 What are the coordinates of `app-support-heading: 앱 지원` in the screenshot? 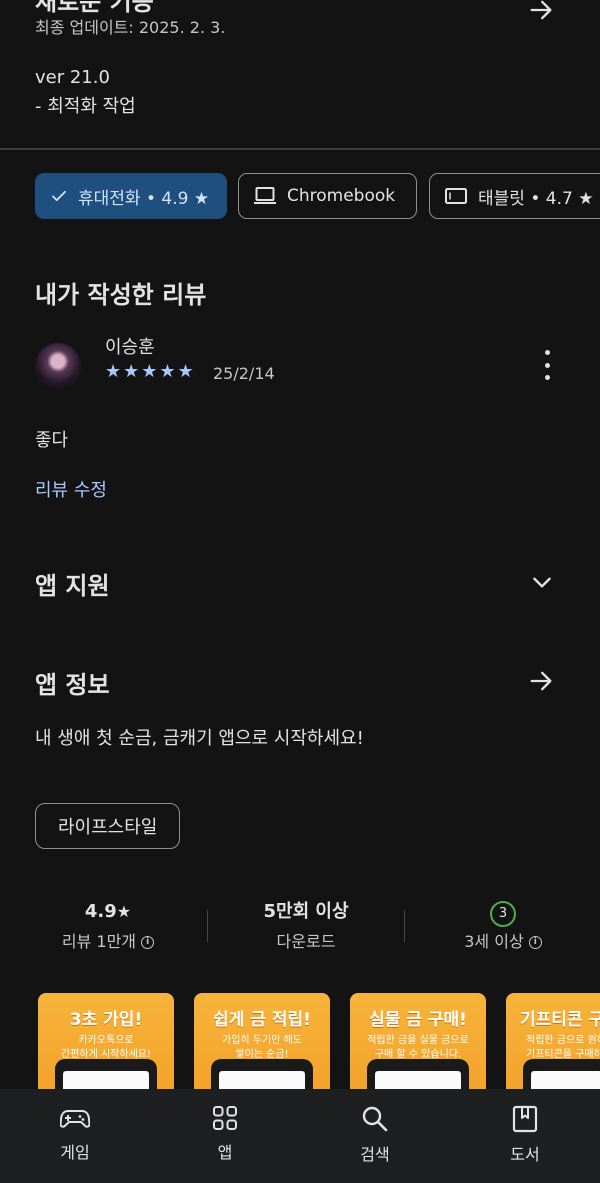 It's located at (72, 583).